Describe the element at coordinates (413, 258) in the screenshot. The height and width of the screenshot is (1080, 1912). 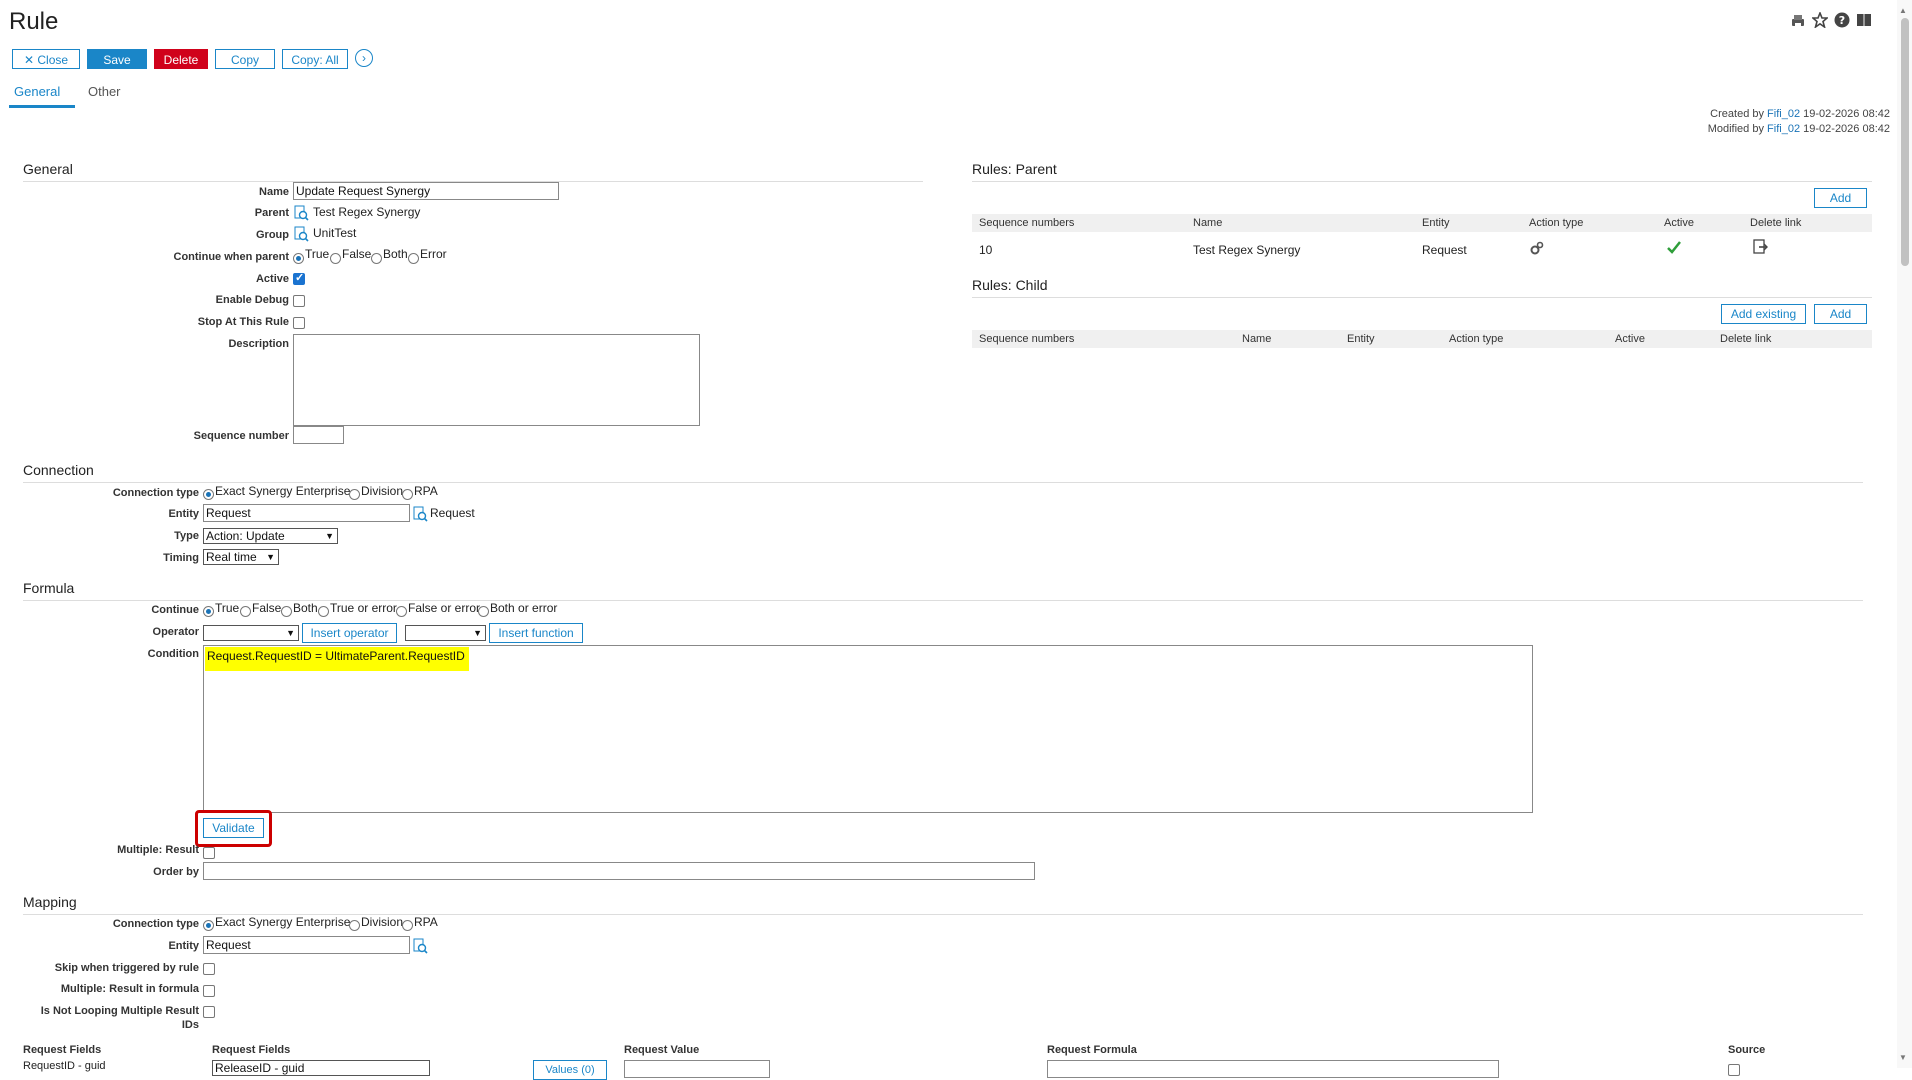
I see `radio-continue-error` at that location.